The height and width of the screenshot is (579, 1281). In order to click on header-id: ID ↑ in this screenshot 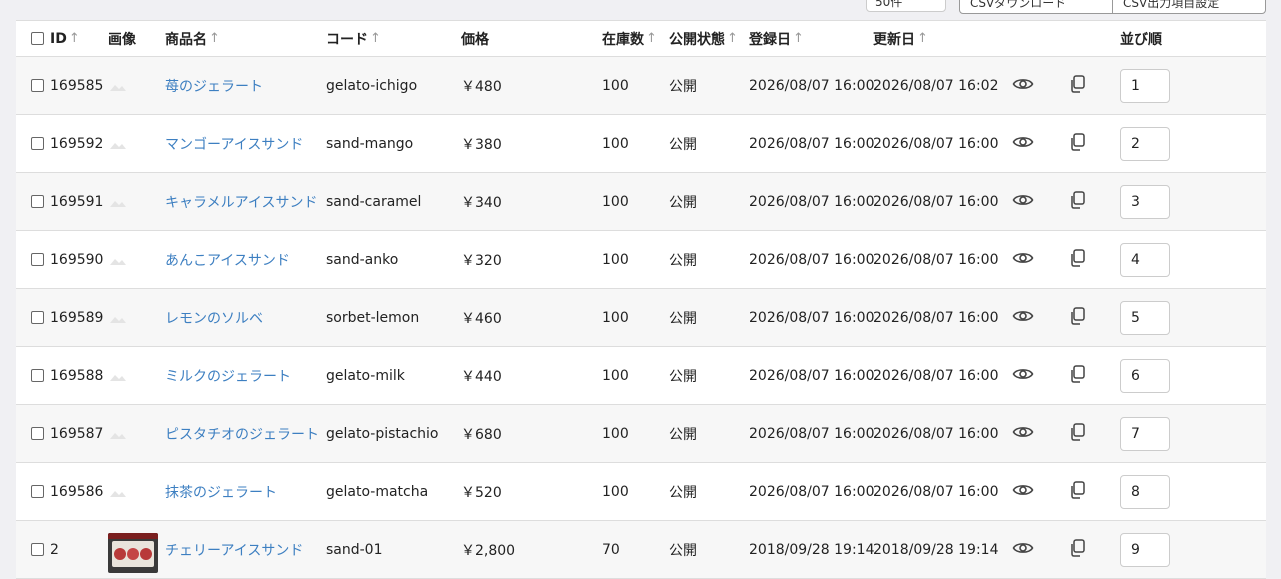, I will do `click(65, 38)`.